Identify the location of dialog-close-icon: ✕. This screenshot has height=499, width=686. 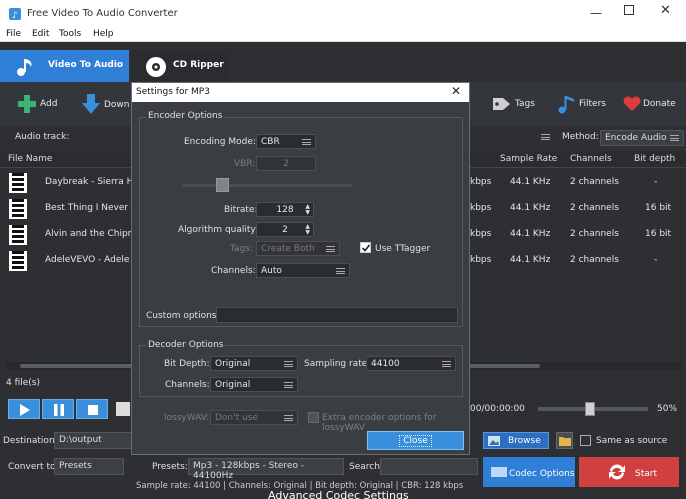
(456, 91).